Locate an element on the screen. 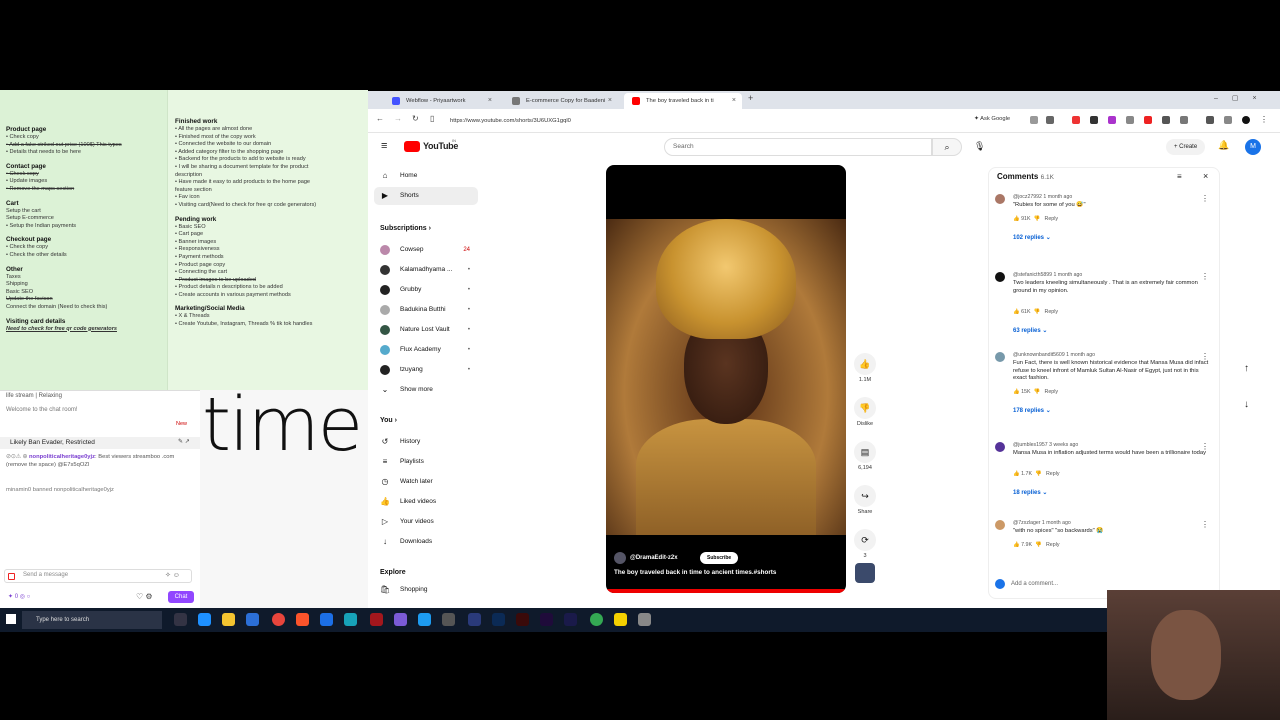 Image resolution: width=1280 pixels, height=720 pixels. photoshop-icon is located at coordinates (498, 619).